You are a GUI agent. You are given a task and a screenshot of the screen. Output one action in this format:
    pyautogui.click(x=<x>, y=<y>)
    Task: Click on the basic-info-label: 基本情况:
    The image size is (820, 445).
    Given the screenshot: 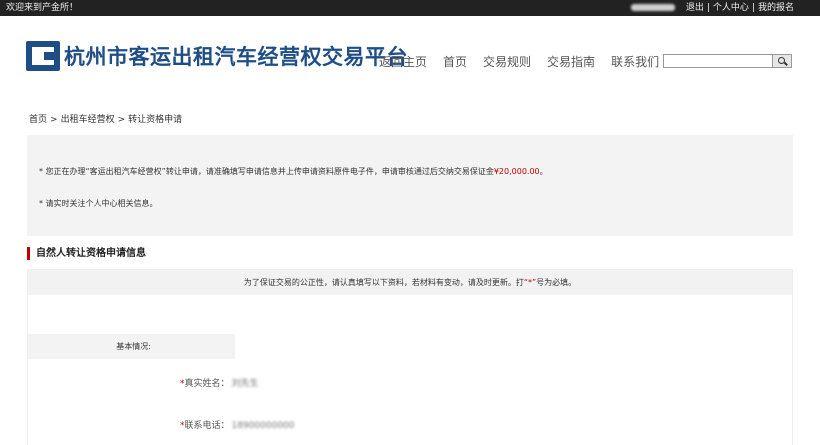 What is the action you would take?
    pyautogui.click(x=131, y=346)
    